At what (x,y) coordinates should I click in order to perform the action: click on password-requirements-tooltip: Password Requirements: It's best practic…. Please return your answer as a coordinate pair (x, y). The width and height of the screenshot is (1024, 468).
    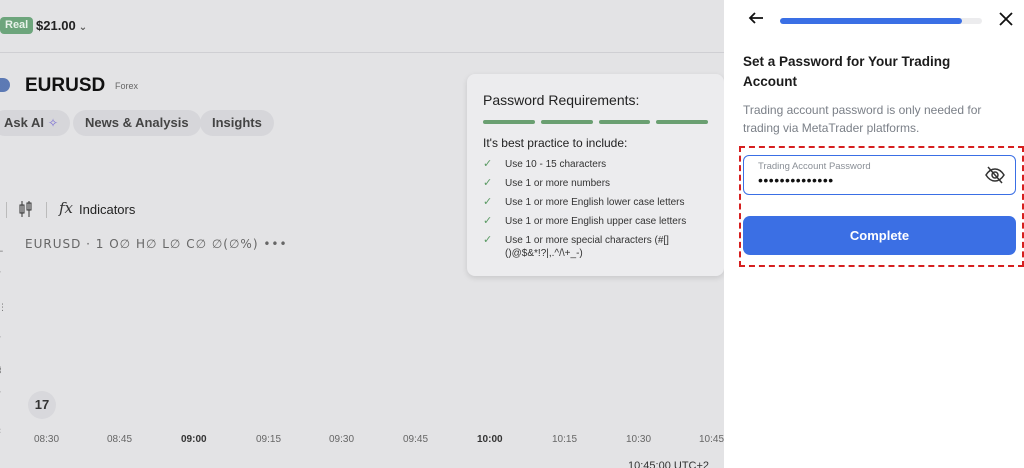
    Looking at the image, I should click on (595, 175).